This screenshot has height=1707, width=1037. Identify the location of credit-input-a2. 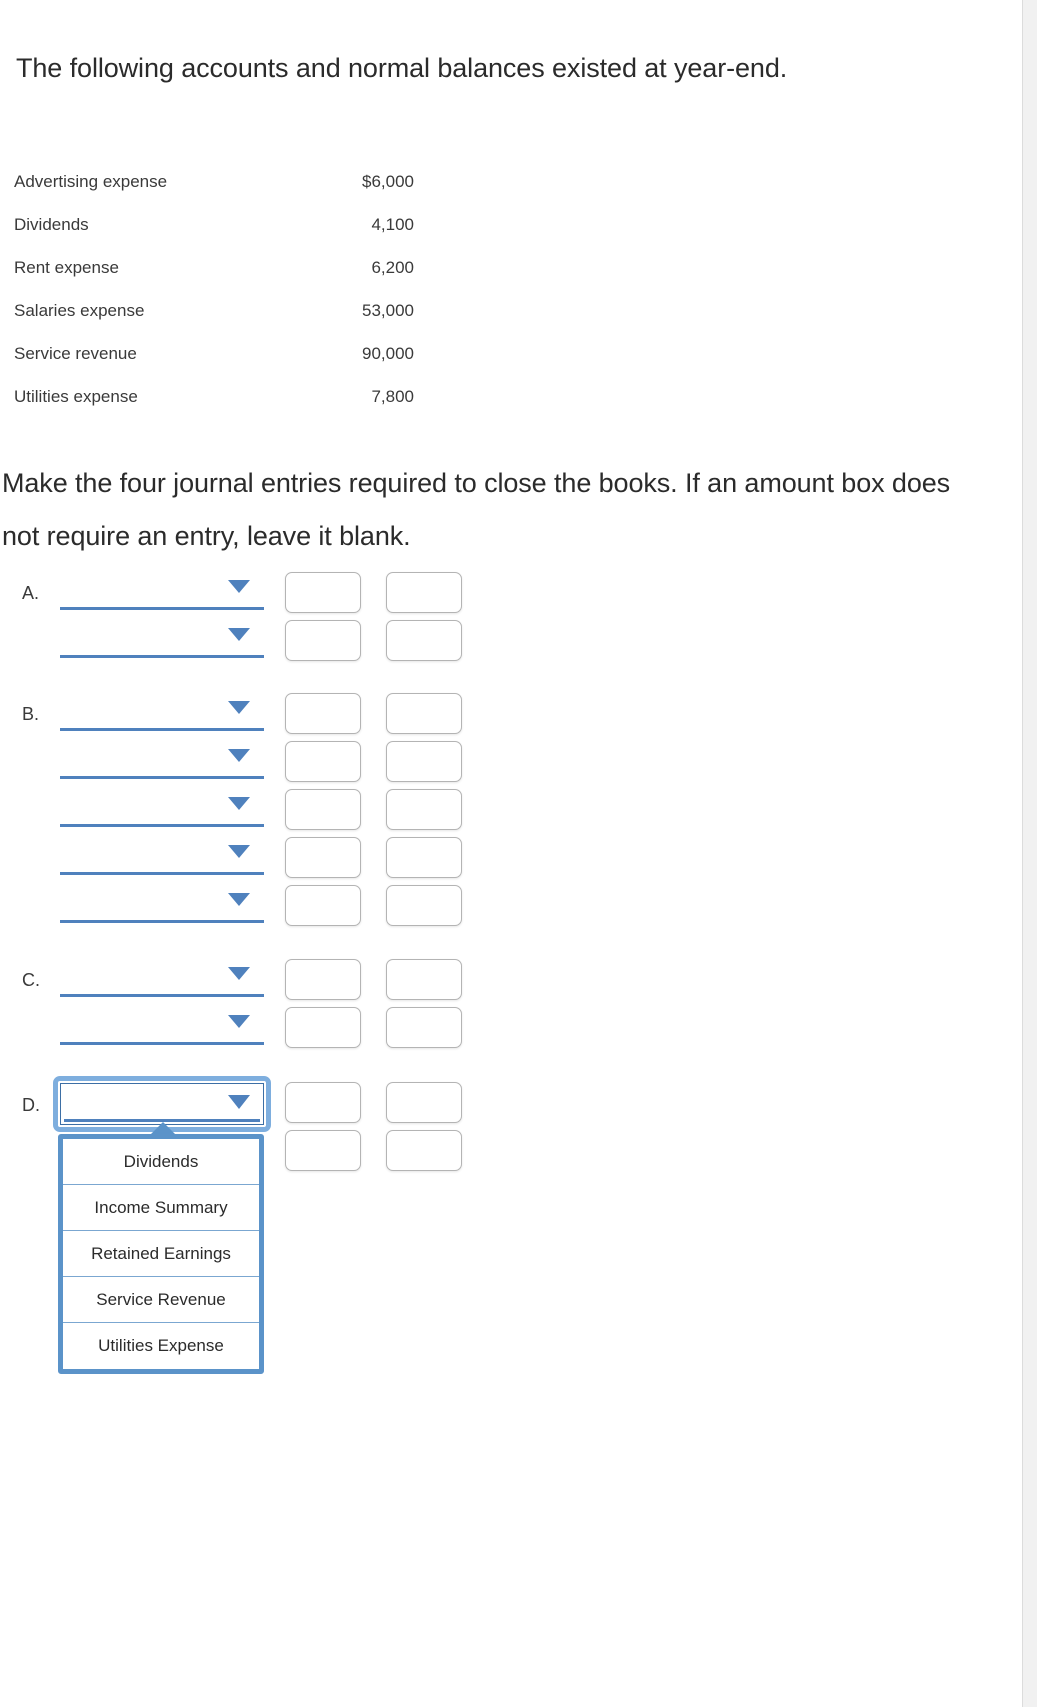
(424, 640).